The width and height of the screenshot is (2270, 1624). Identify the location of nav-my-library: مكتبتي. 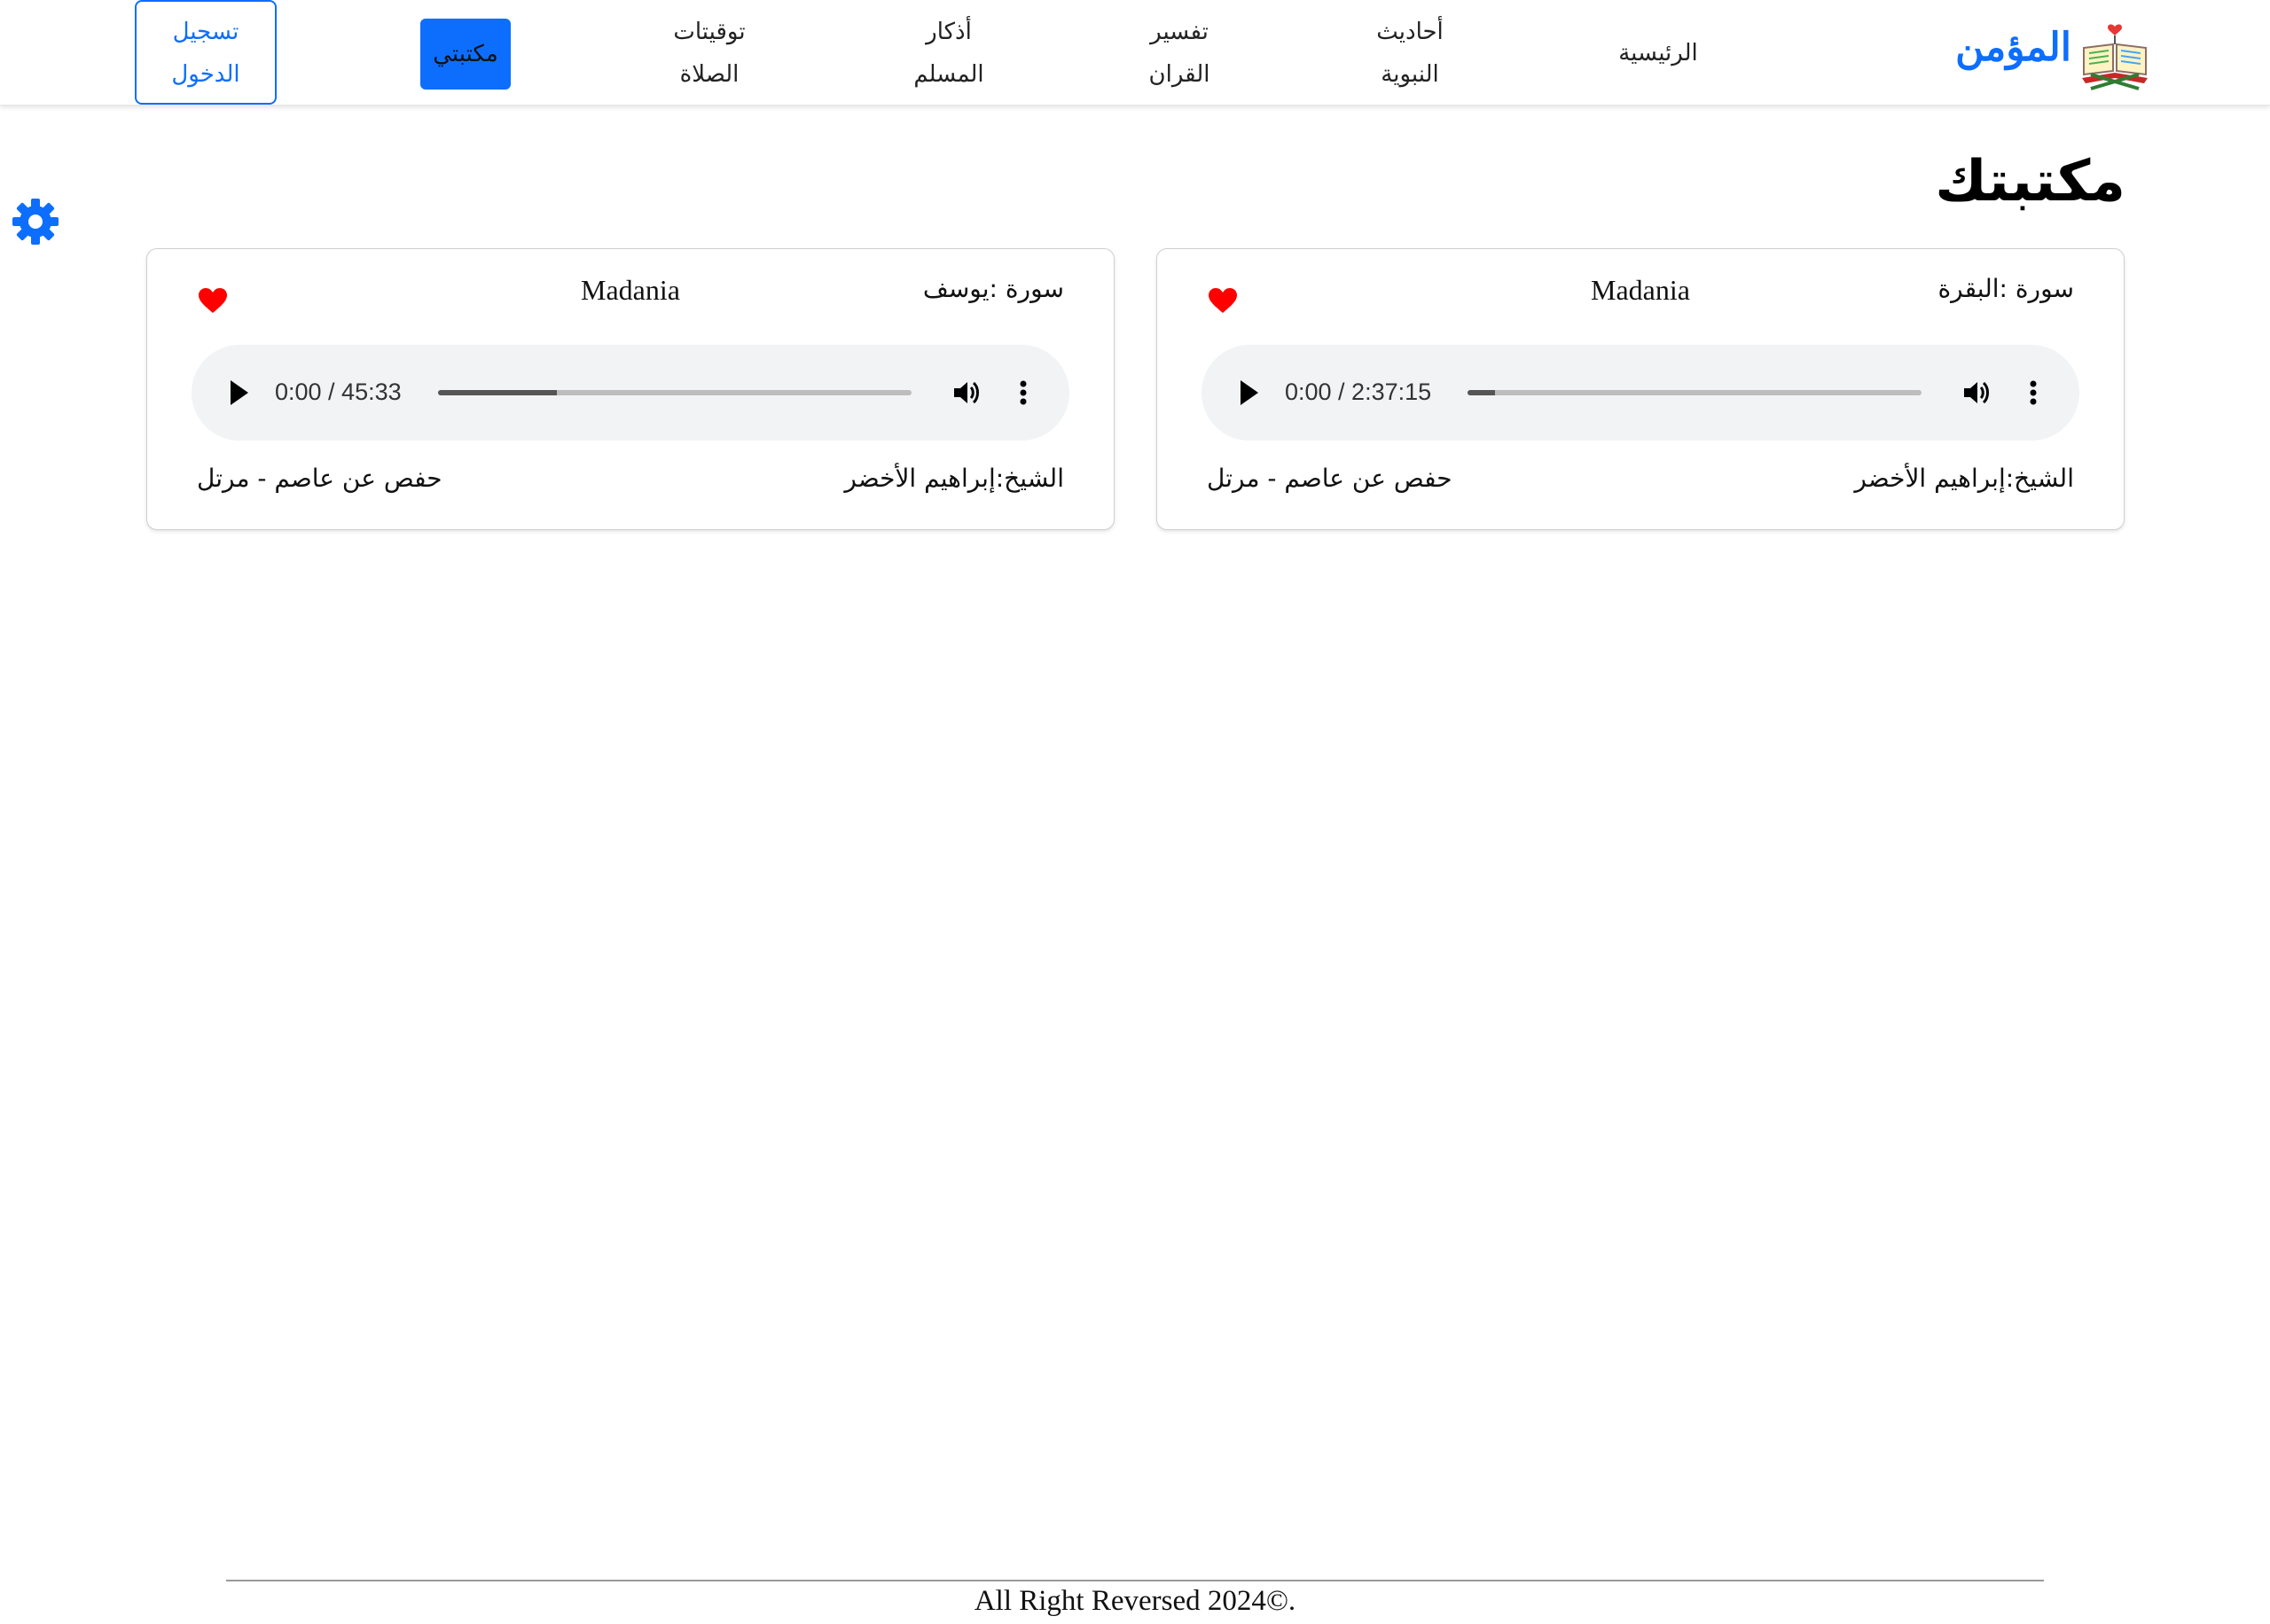
(465, 54).